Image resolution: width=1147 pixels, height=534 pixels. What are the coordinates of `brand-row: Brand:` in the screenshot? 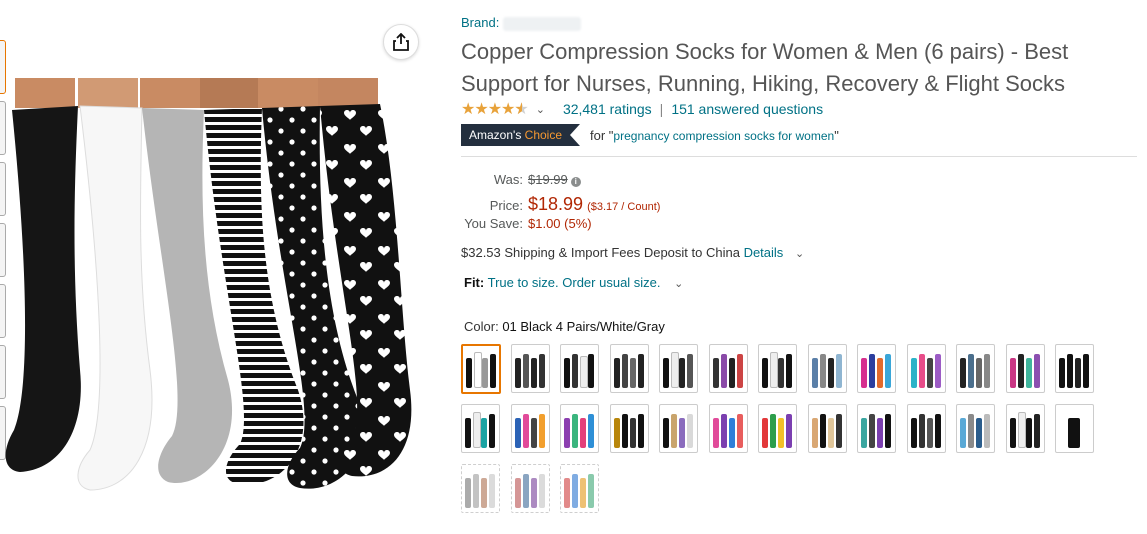 It's located at (521, 23).